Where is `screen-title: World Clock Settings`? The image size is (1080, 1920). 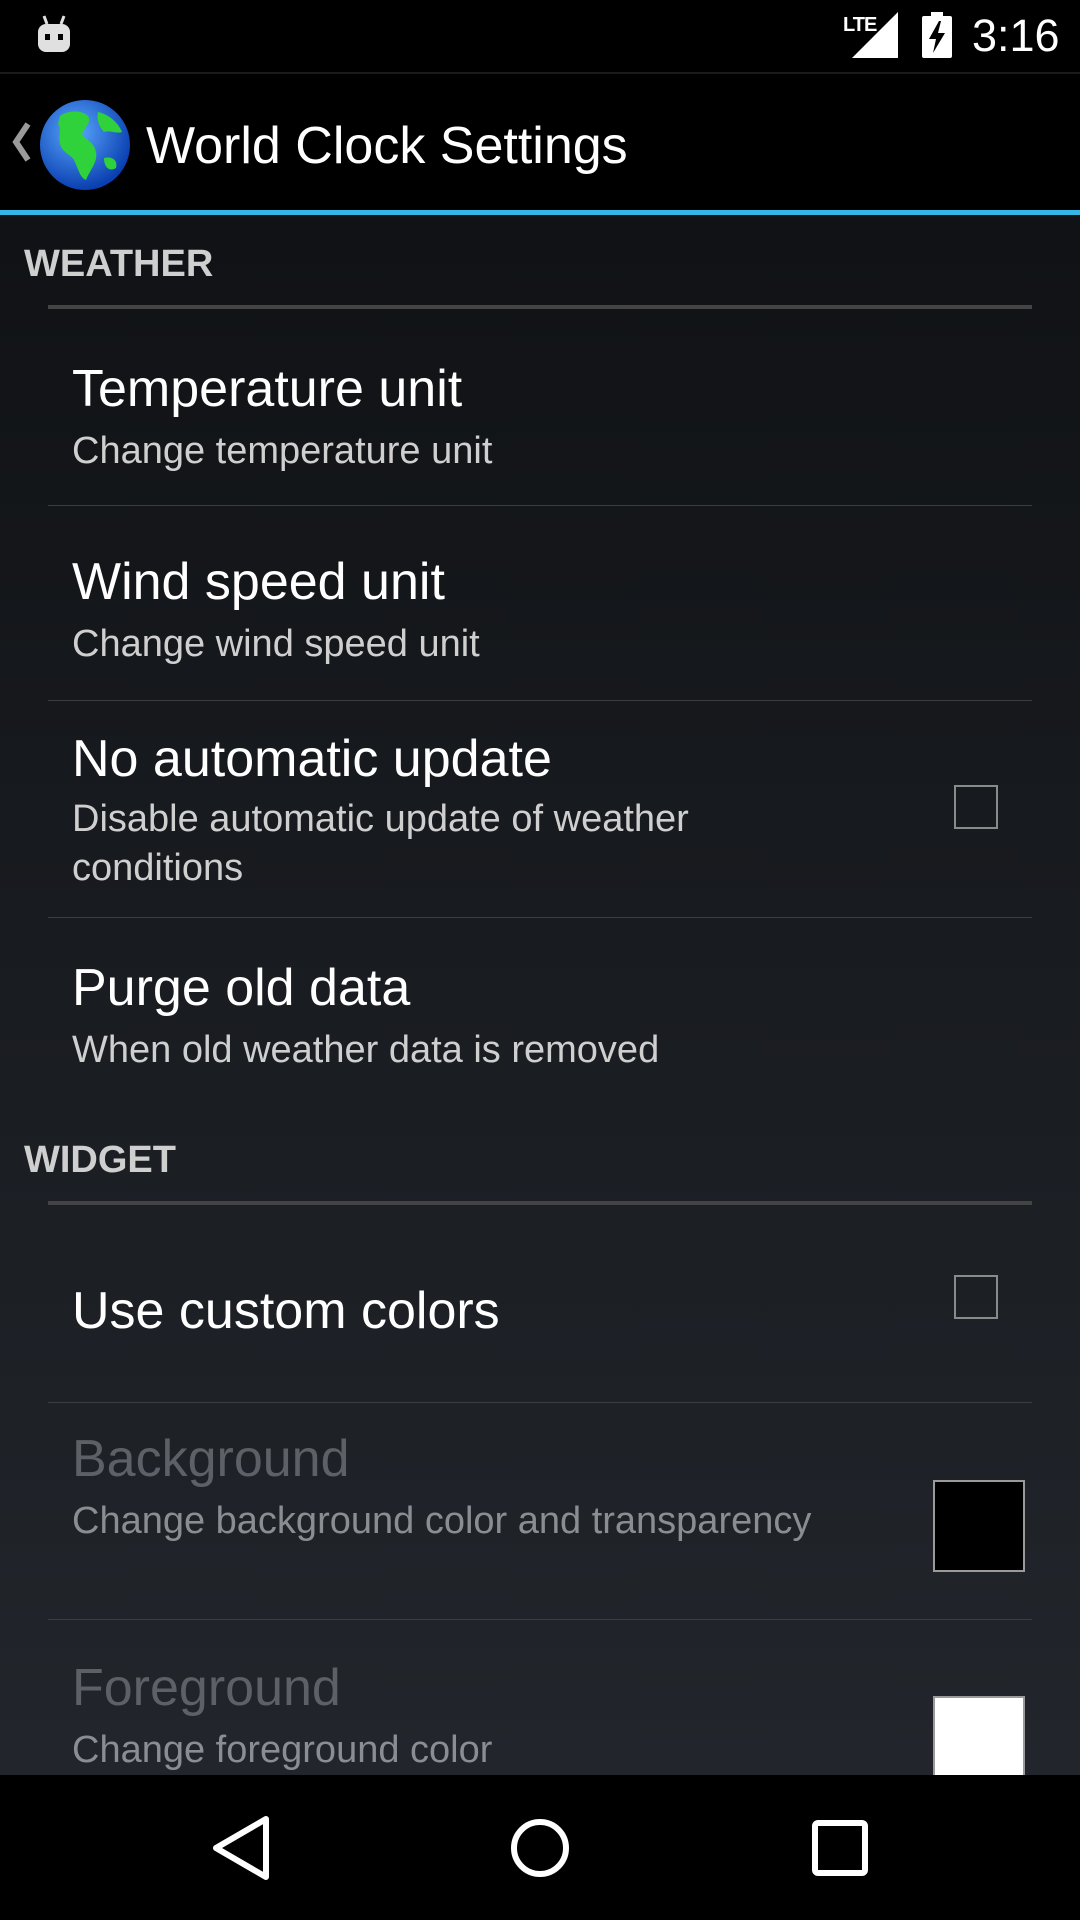
screen-title: World Clock Settings is located at coordinates (387, 146).